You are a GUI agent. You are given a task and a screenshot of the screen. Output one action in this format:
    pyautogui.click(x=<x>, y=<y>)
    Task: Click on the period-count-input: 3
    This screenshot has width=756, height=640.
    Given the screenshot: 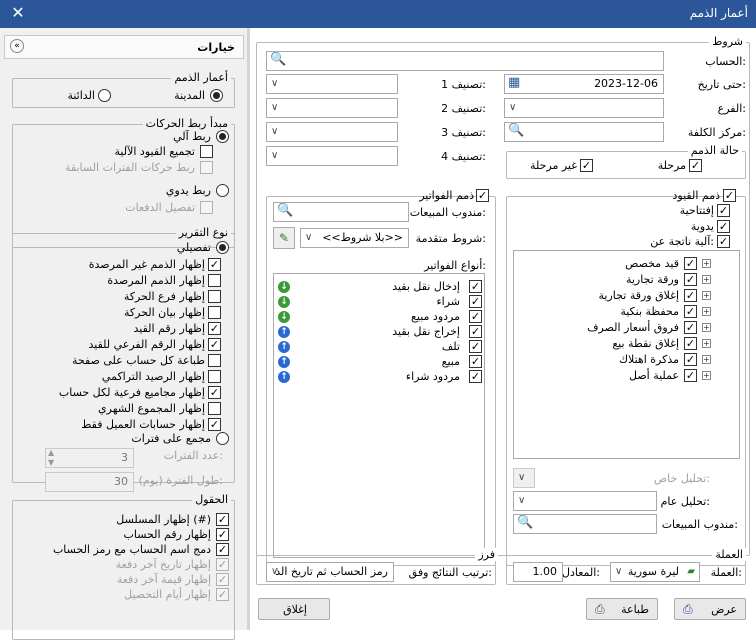 What is the action you would take?
    pyautogui.click(x=89, y=458)
    